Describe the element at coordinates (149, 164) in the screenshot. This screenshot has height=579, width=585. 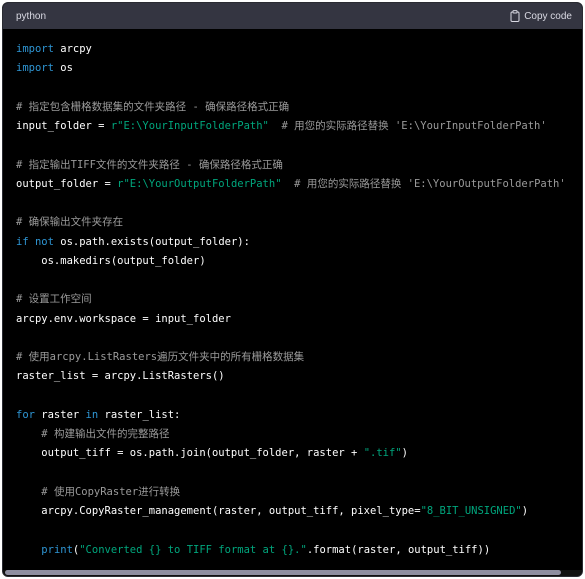
I see `code-token-cmt: # 指定输出TIFF文件的文件夹路径 - 确保路径格式正确` at that location.